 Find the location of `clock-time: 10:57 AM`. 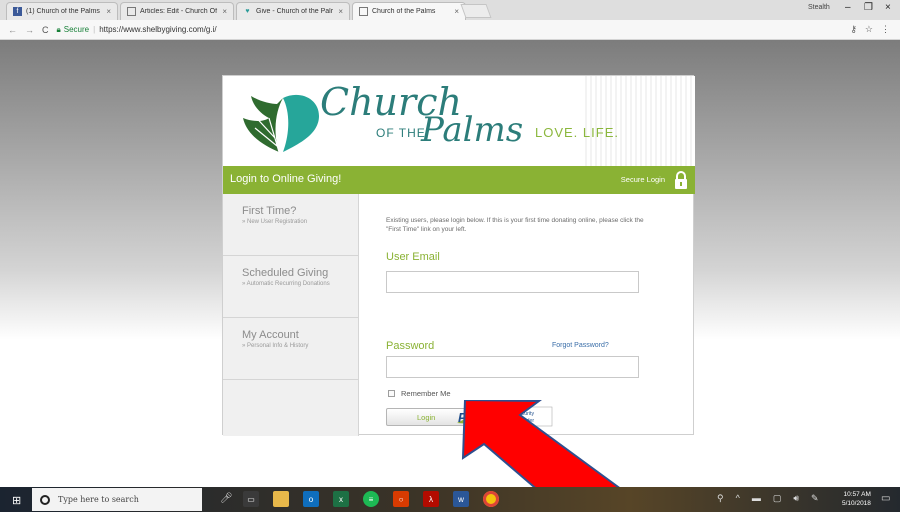

clock-time: 10:57 AM is located at coordinates (857, 494).